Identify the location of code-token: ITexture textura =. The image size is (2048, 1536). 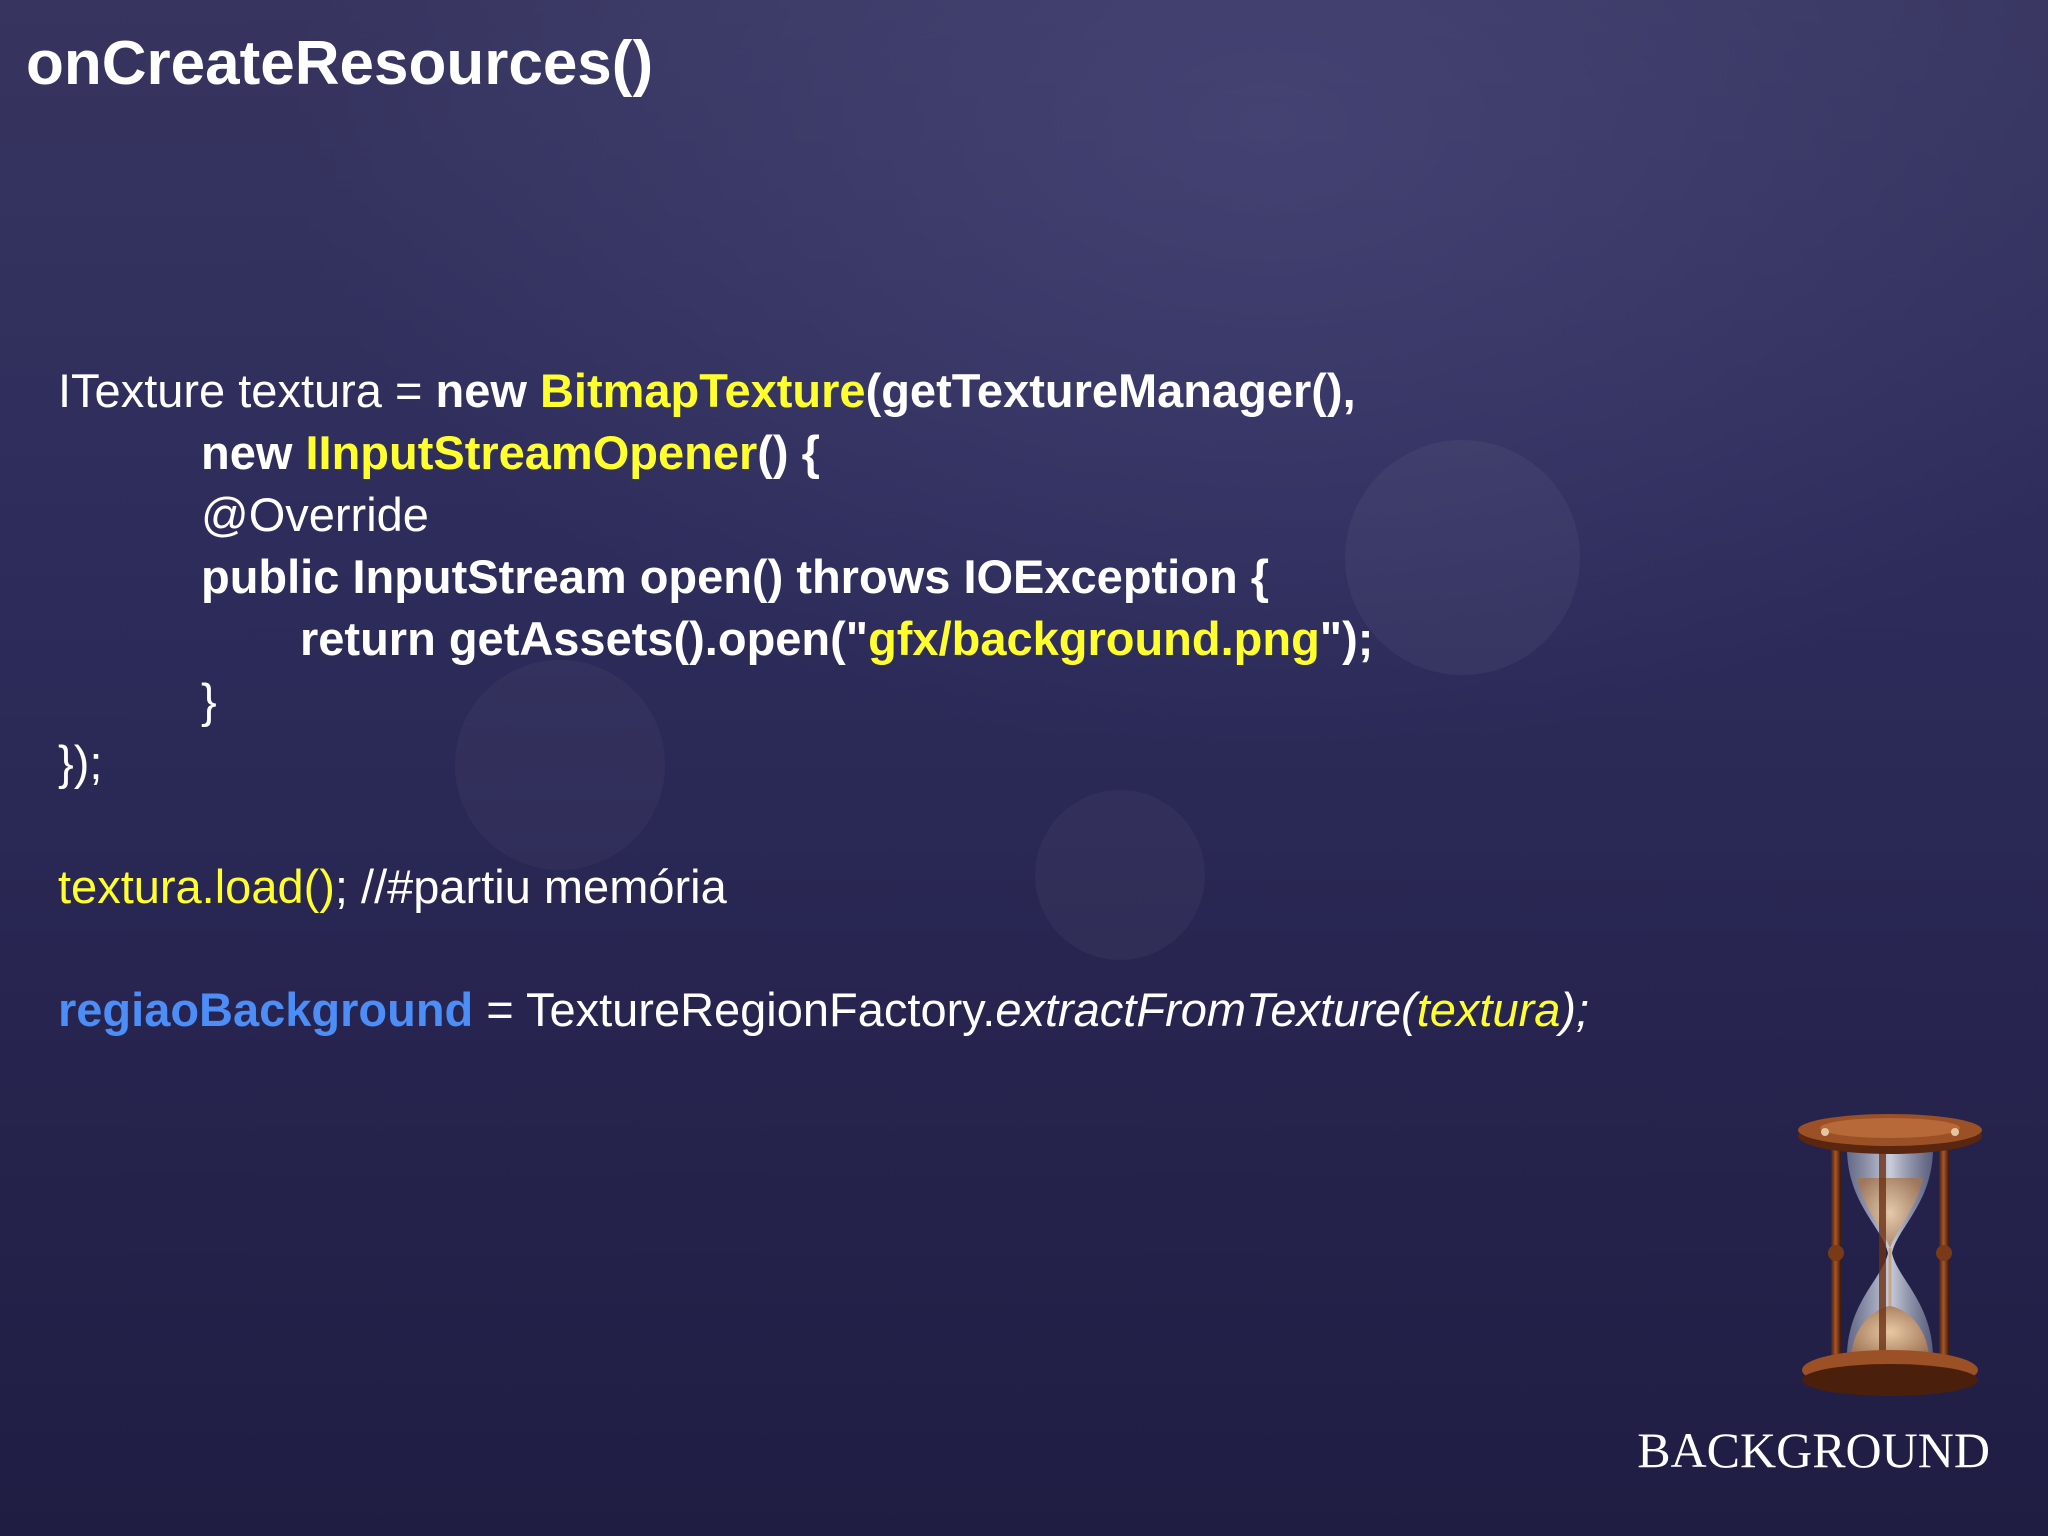
(247, 390).